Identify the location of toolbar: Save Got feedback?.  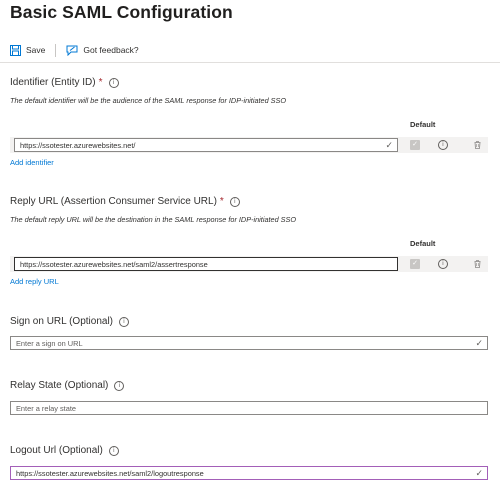
(74, 50).